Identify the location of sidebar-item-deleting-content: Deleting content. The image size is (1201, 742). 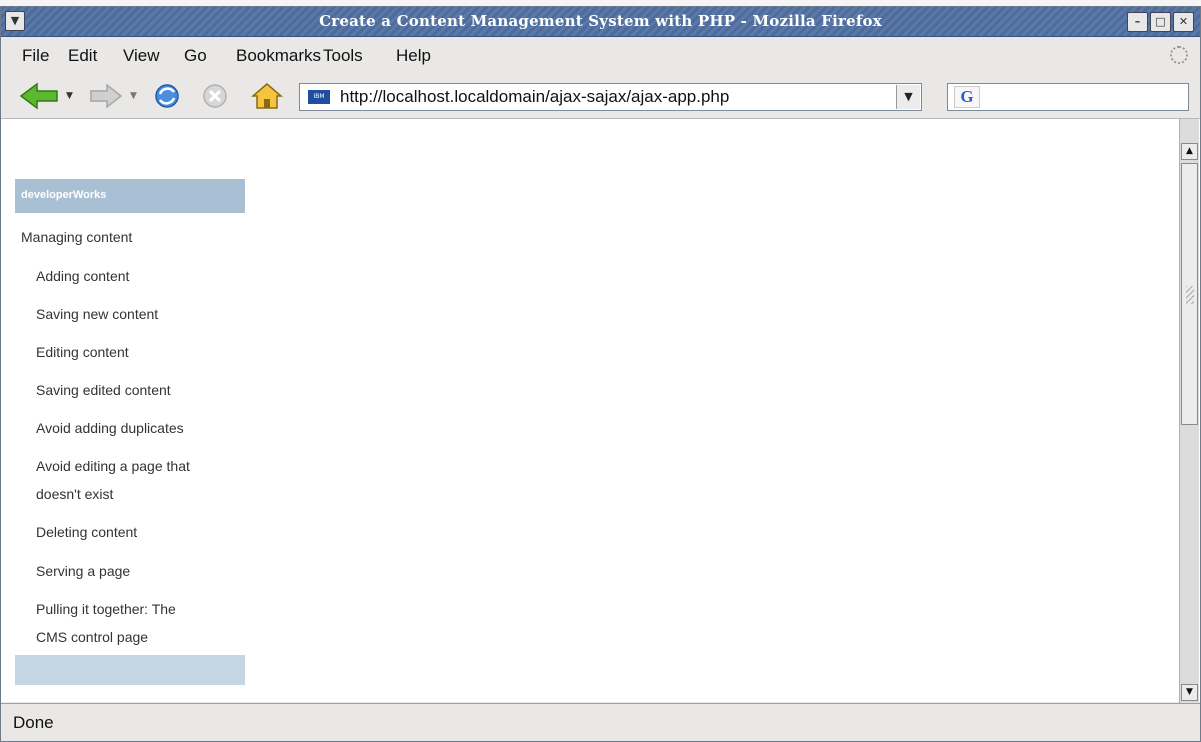
(86, 532).